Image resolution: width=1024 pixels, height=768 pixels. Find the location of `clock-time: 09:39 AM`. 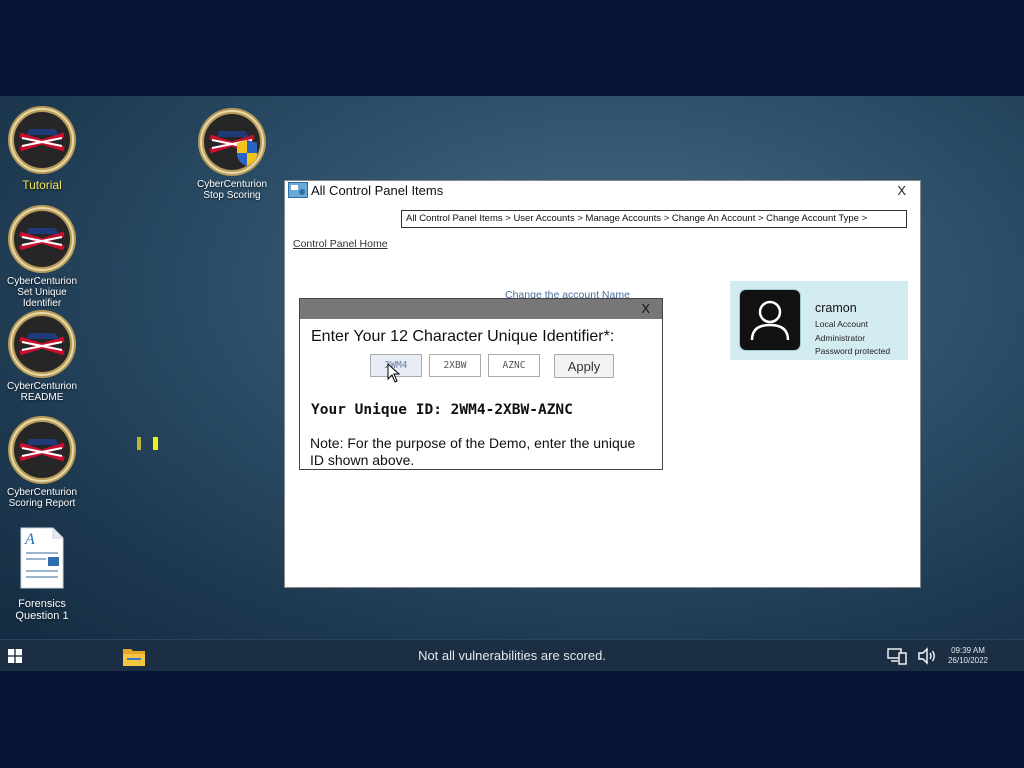

clock-time: 09:39 AM is located at coordinates (968, 650).